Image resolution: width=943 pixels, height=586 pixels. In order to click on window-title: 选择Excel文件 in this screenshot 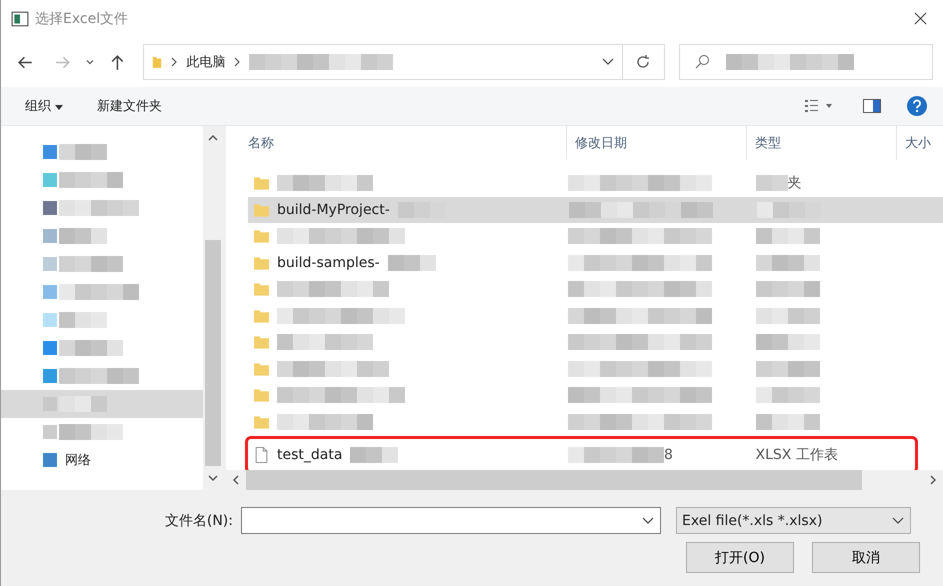, I will do `click(81, 19)`.